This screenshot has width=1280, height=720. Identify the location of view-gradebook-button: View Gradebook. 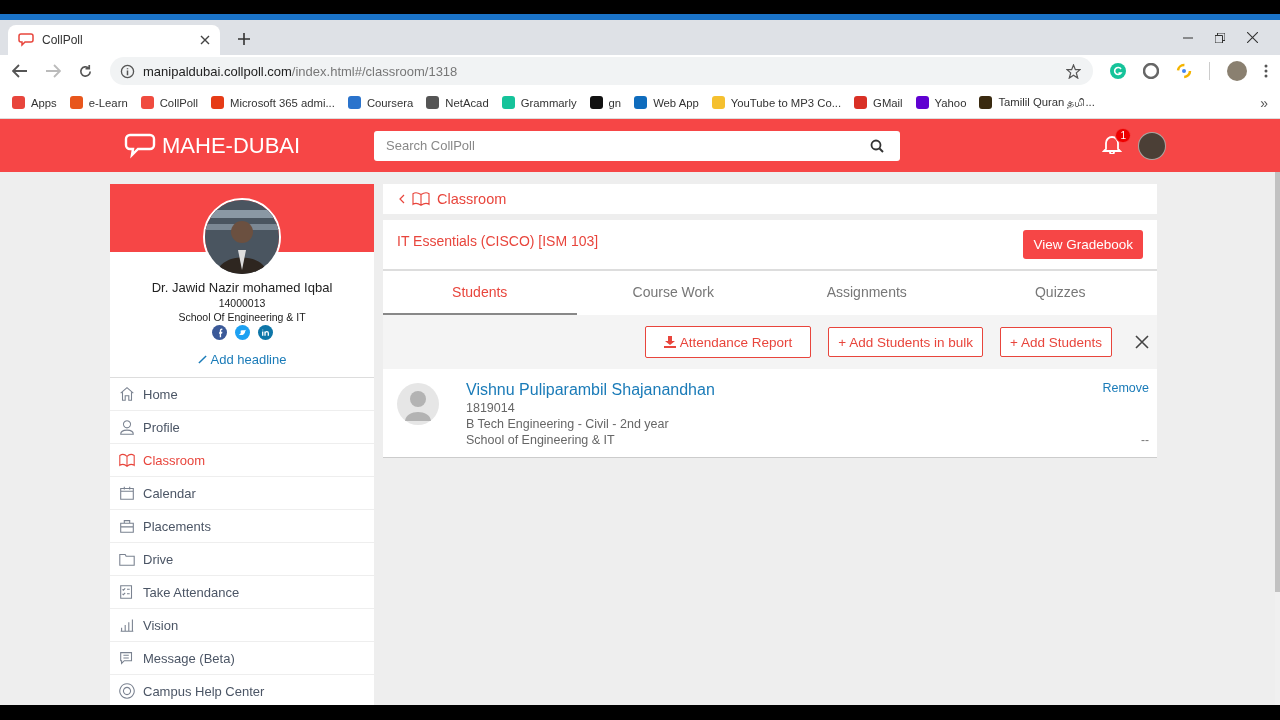
(1083, 244).